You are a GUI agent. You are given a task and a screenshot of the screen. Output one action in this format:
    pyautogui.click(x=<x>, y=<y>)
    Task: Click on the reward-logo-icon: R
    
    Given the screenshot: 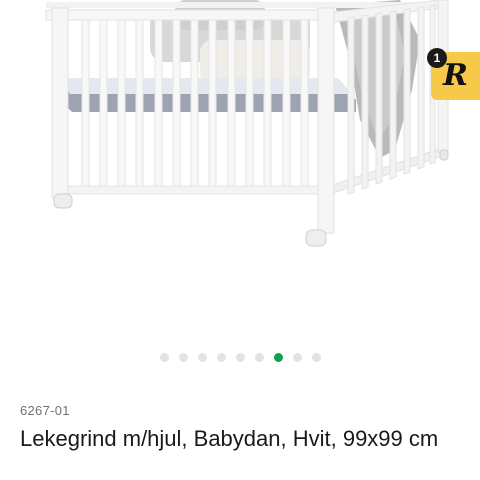 What is the action you would take?
    pyautogui.click(x=455, y=75)
    